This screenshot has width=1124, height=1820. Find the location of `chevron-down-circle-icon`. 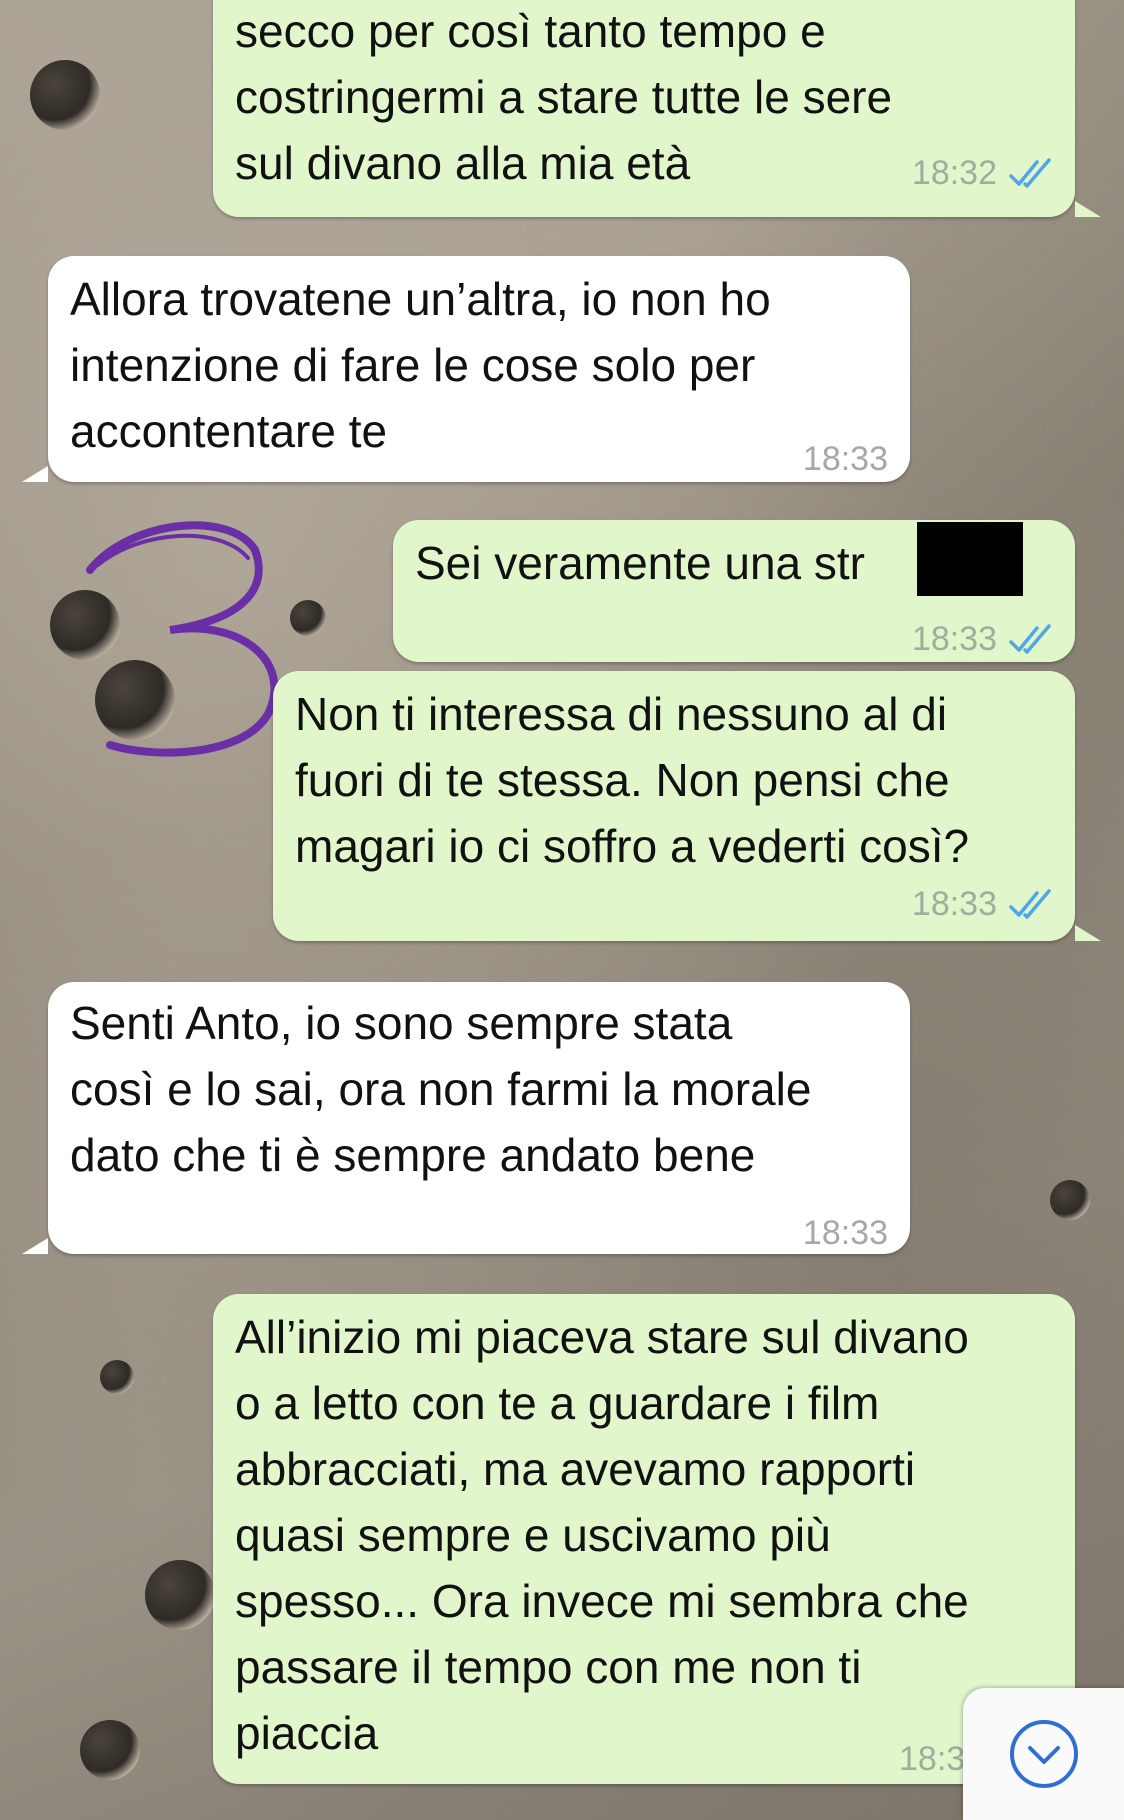

chevron-down-circle-icon is located at coordinates (1043, 1754).